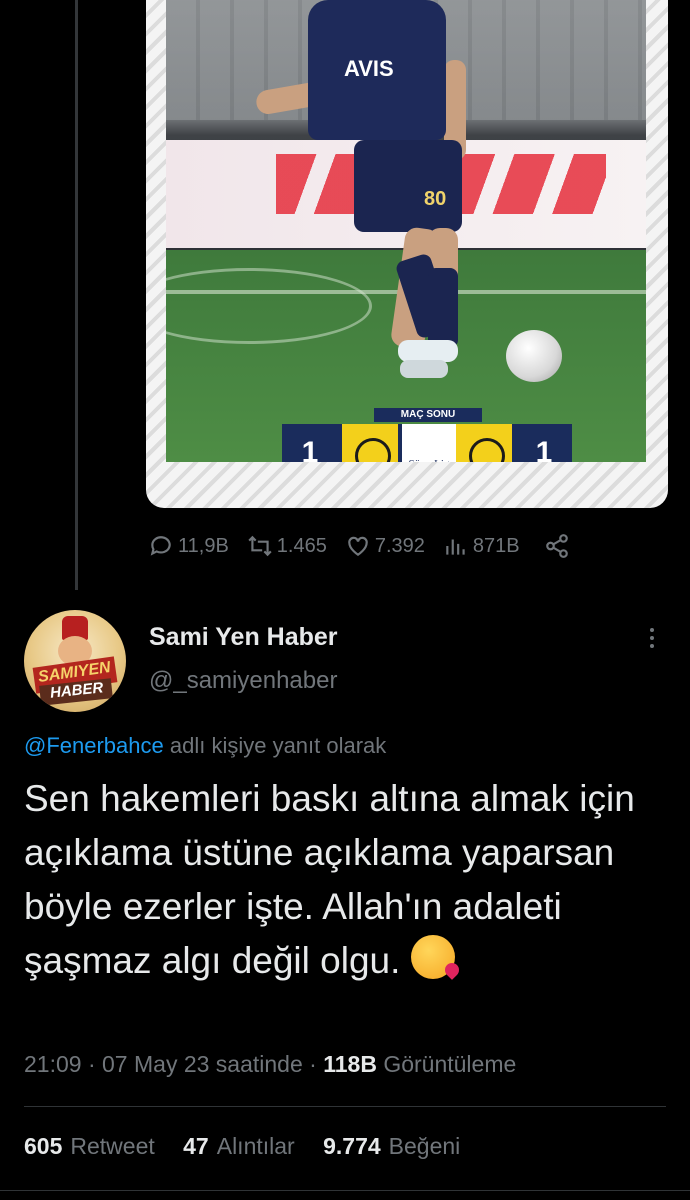 This screenshot has height=1200, width=690. Describe the element at coordinates (94, 745) in the screenshot. I see `reply-to-link: @Fenerbahce` at that location.